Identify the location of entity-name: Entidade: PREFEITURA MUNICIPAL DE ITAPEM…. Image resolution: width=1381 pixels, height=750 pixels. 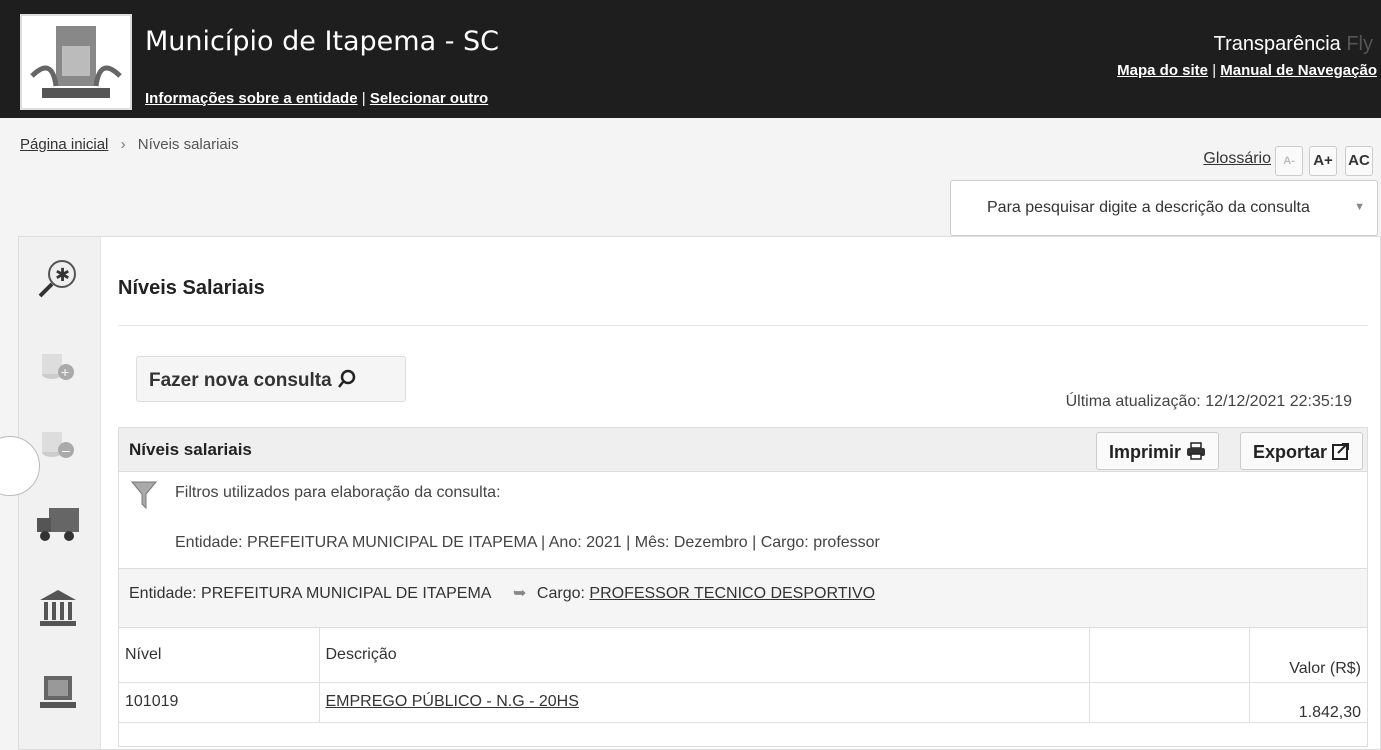
(310, 593).